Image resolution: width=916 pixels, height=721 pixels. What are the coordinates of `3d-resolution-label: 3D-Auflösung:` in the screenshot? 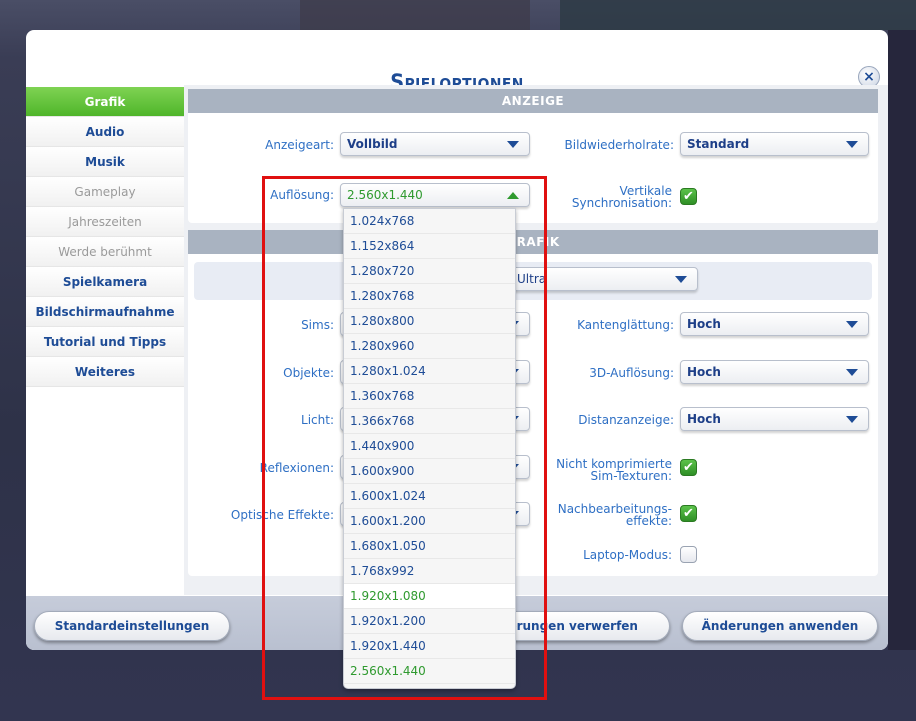 It's located at (631, 373).